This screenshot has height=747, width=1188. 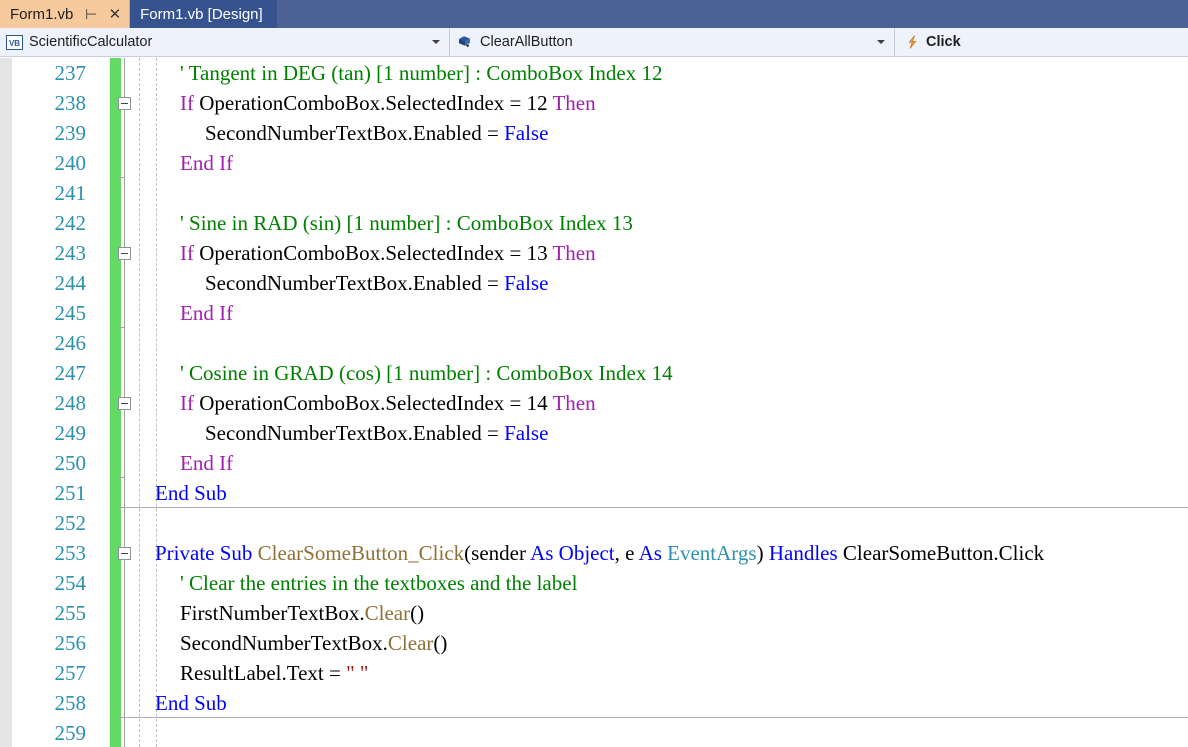 What do you see at coordinates (1041, 42) in the screenshot?
I see `event-dropdown: Click` at bounding box center [1041, 42].